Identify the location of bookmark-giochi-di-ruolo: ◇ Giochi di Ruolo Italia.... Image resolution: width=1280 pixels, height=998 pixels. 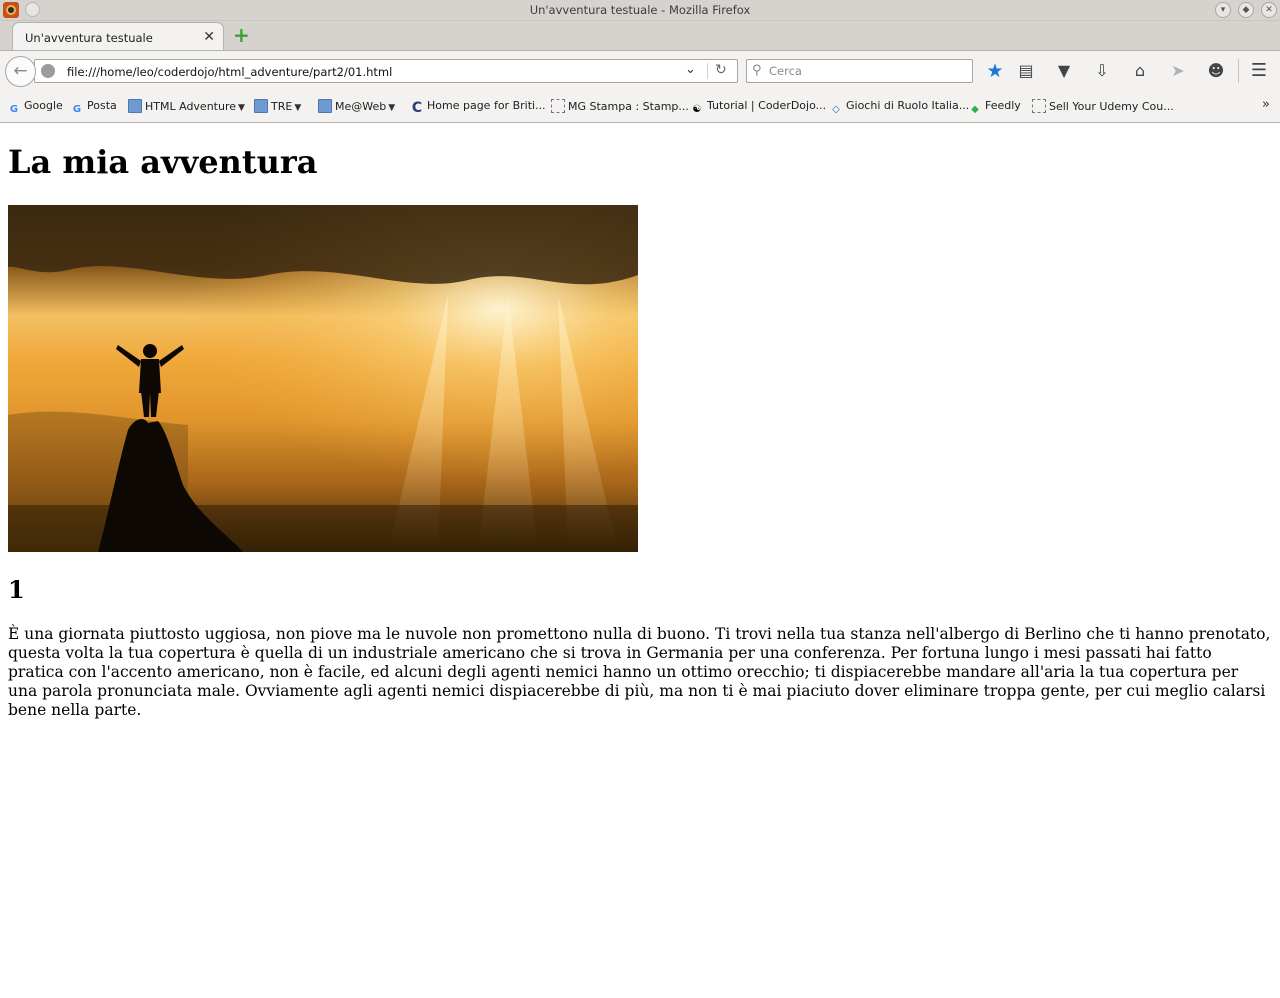
(899, 107).